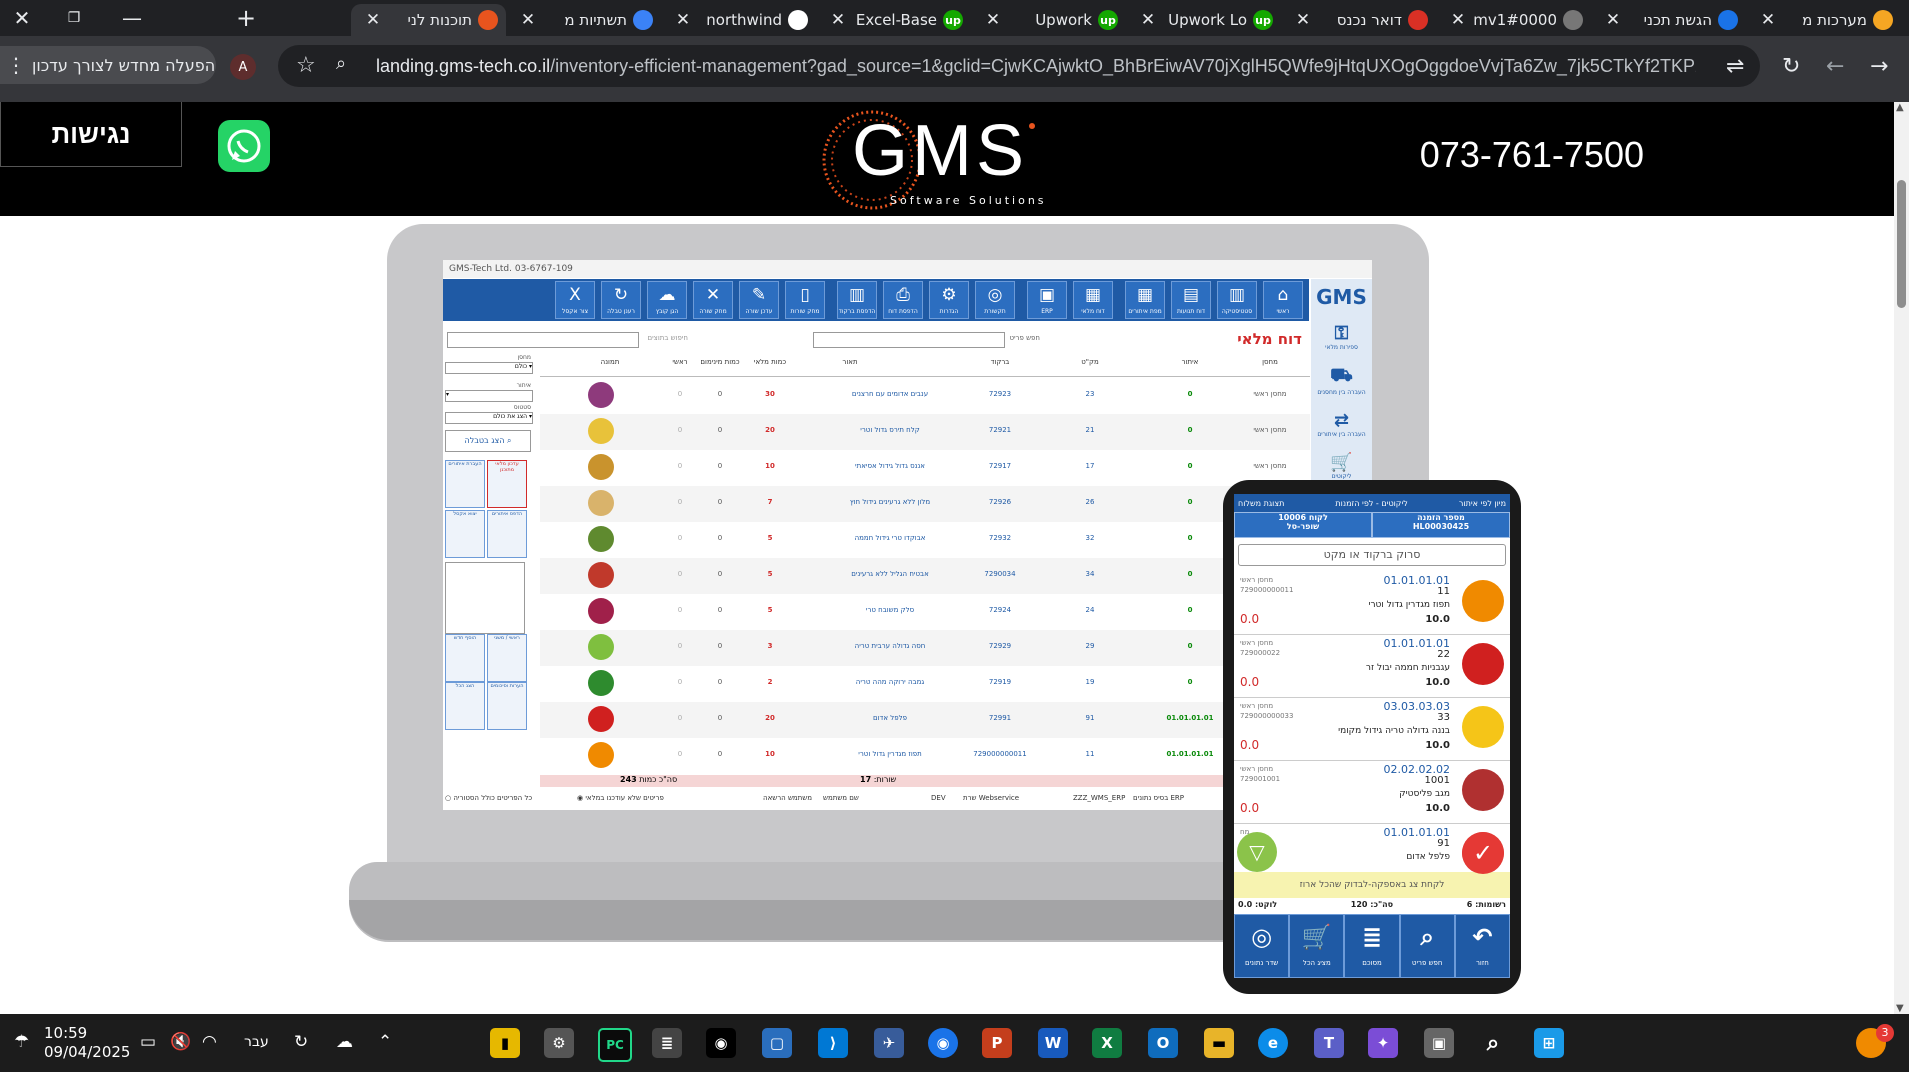 The height and width of the screenshot is (1072, 1909). Describe the element at coordinates (465, 658) in the screenshot. I see `panel-button: הוסף חדש` at that location.